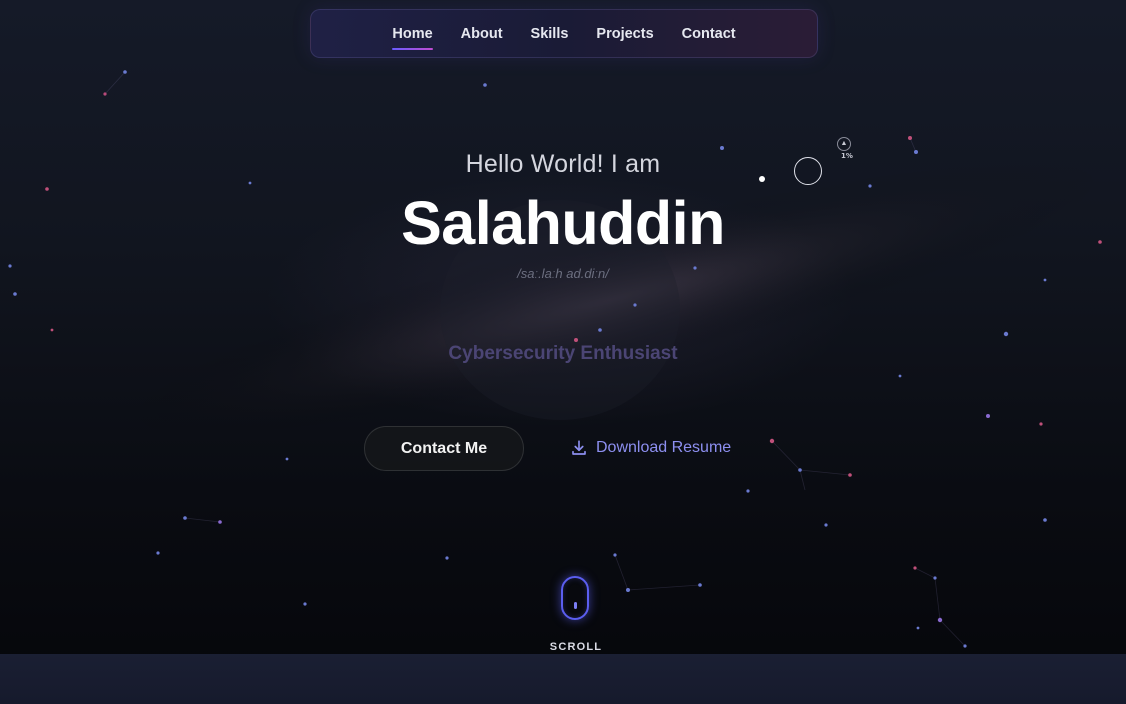 This screenshot has width=1126, height=704. Describe the element at coordinates (576, 647) in the screenshot. I see `scroll-label: SCROLL` at that location.